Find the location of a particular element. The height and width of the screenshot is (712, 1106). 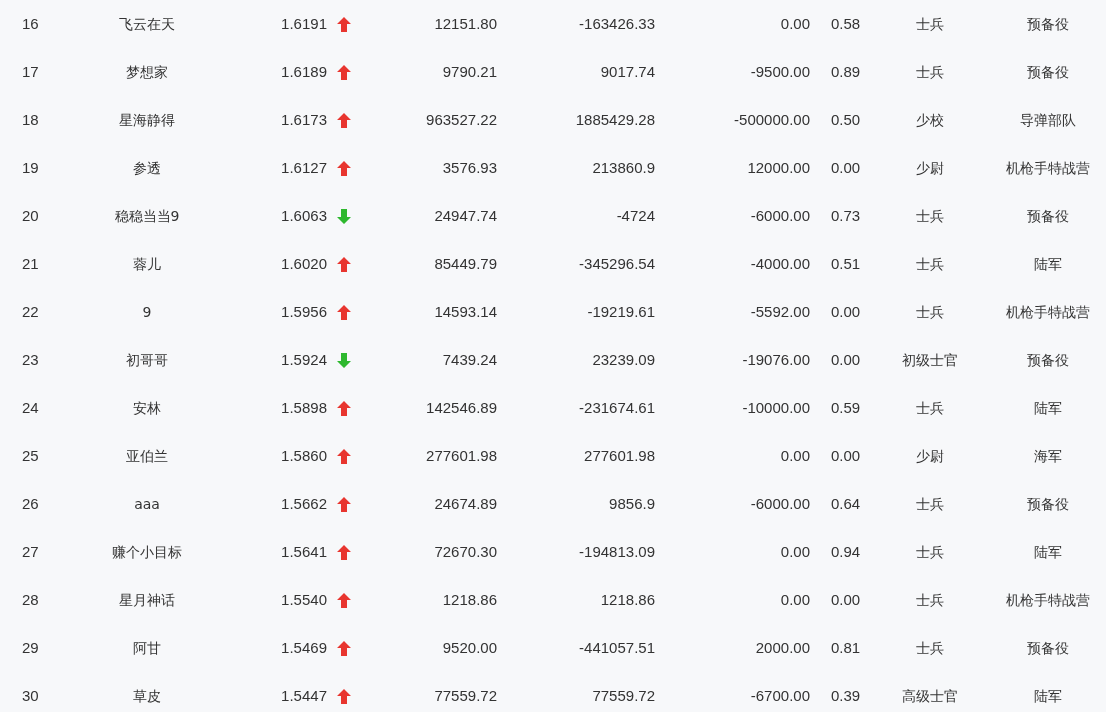

player-name: 星月神话 is located at coordinates (147, 599).